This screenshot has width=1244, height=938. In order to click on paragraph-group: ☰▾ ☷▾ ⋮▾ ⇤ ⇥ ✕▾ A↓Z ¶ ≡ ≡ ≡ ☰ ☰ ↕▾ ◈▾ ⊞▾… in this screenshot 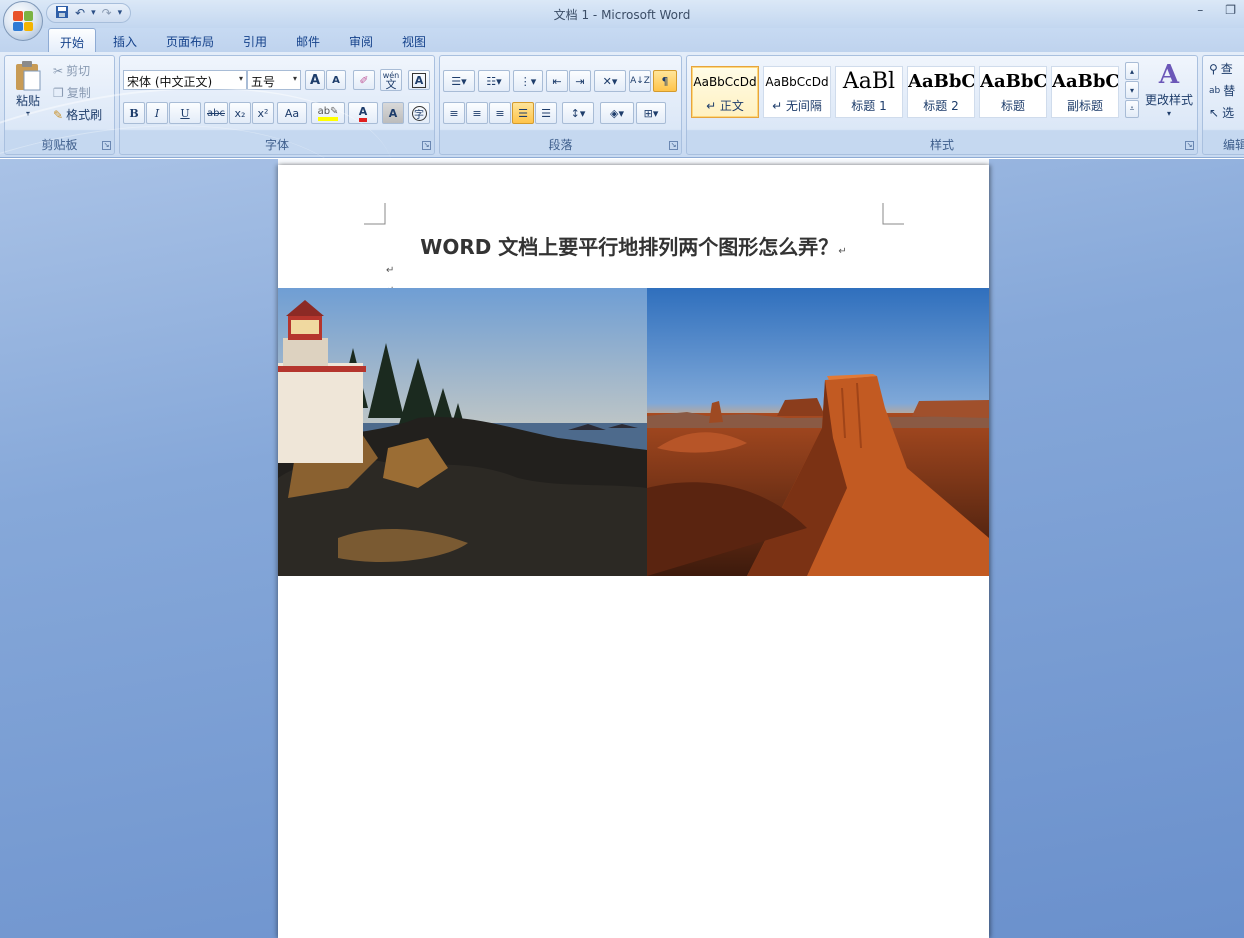, I will do `click(560, 105)`.